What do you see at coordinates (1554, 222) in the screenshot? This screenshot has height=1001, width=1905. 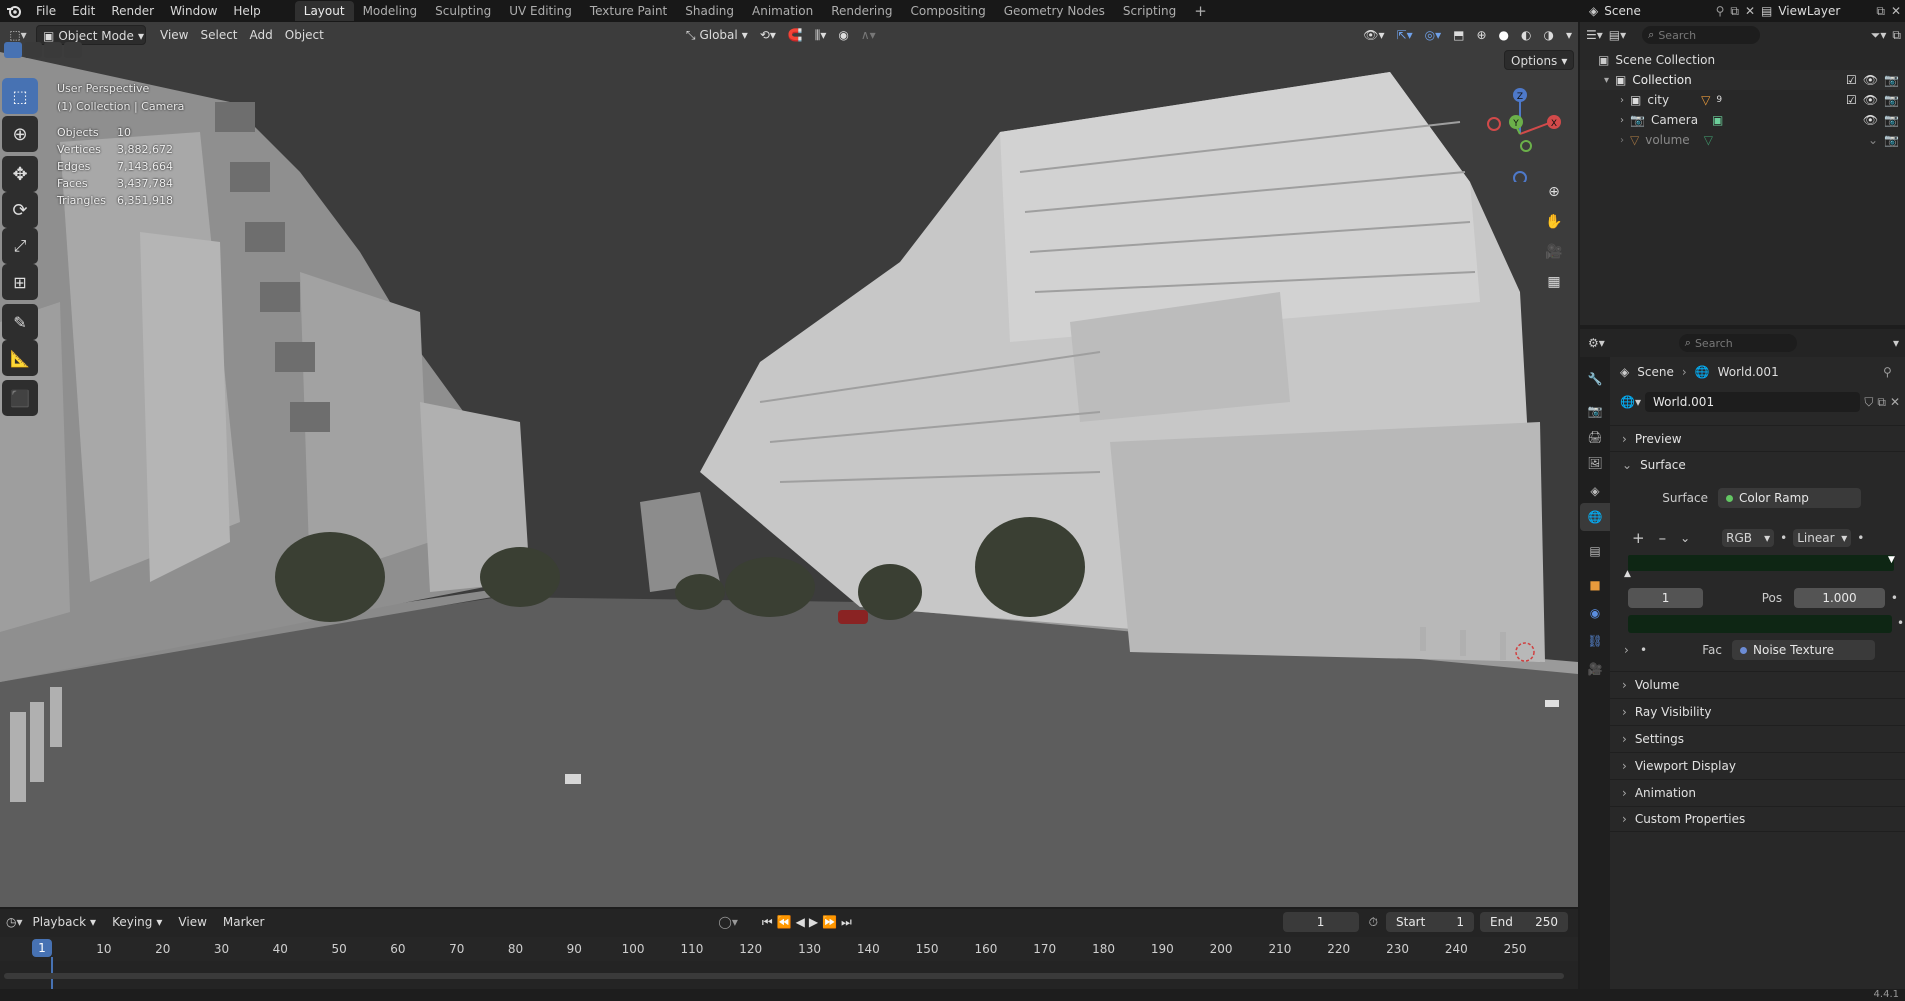 I see `pan-hand-icon: ✋` at bounding box center [1554, 222].